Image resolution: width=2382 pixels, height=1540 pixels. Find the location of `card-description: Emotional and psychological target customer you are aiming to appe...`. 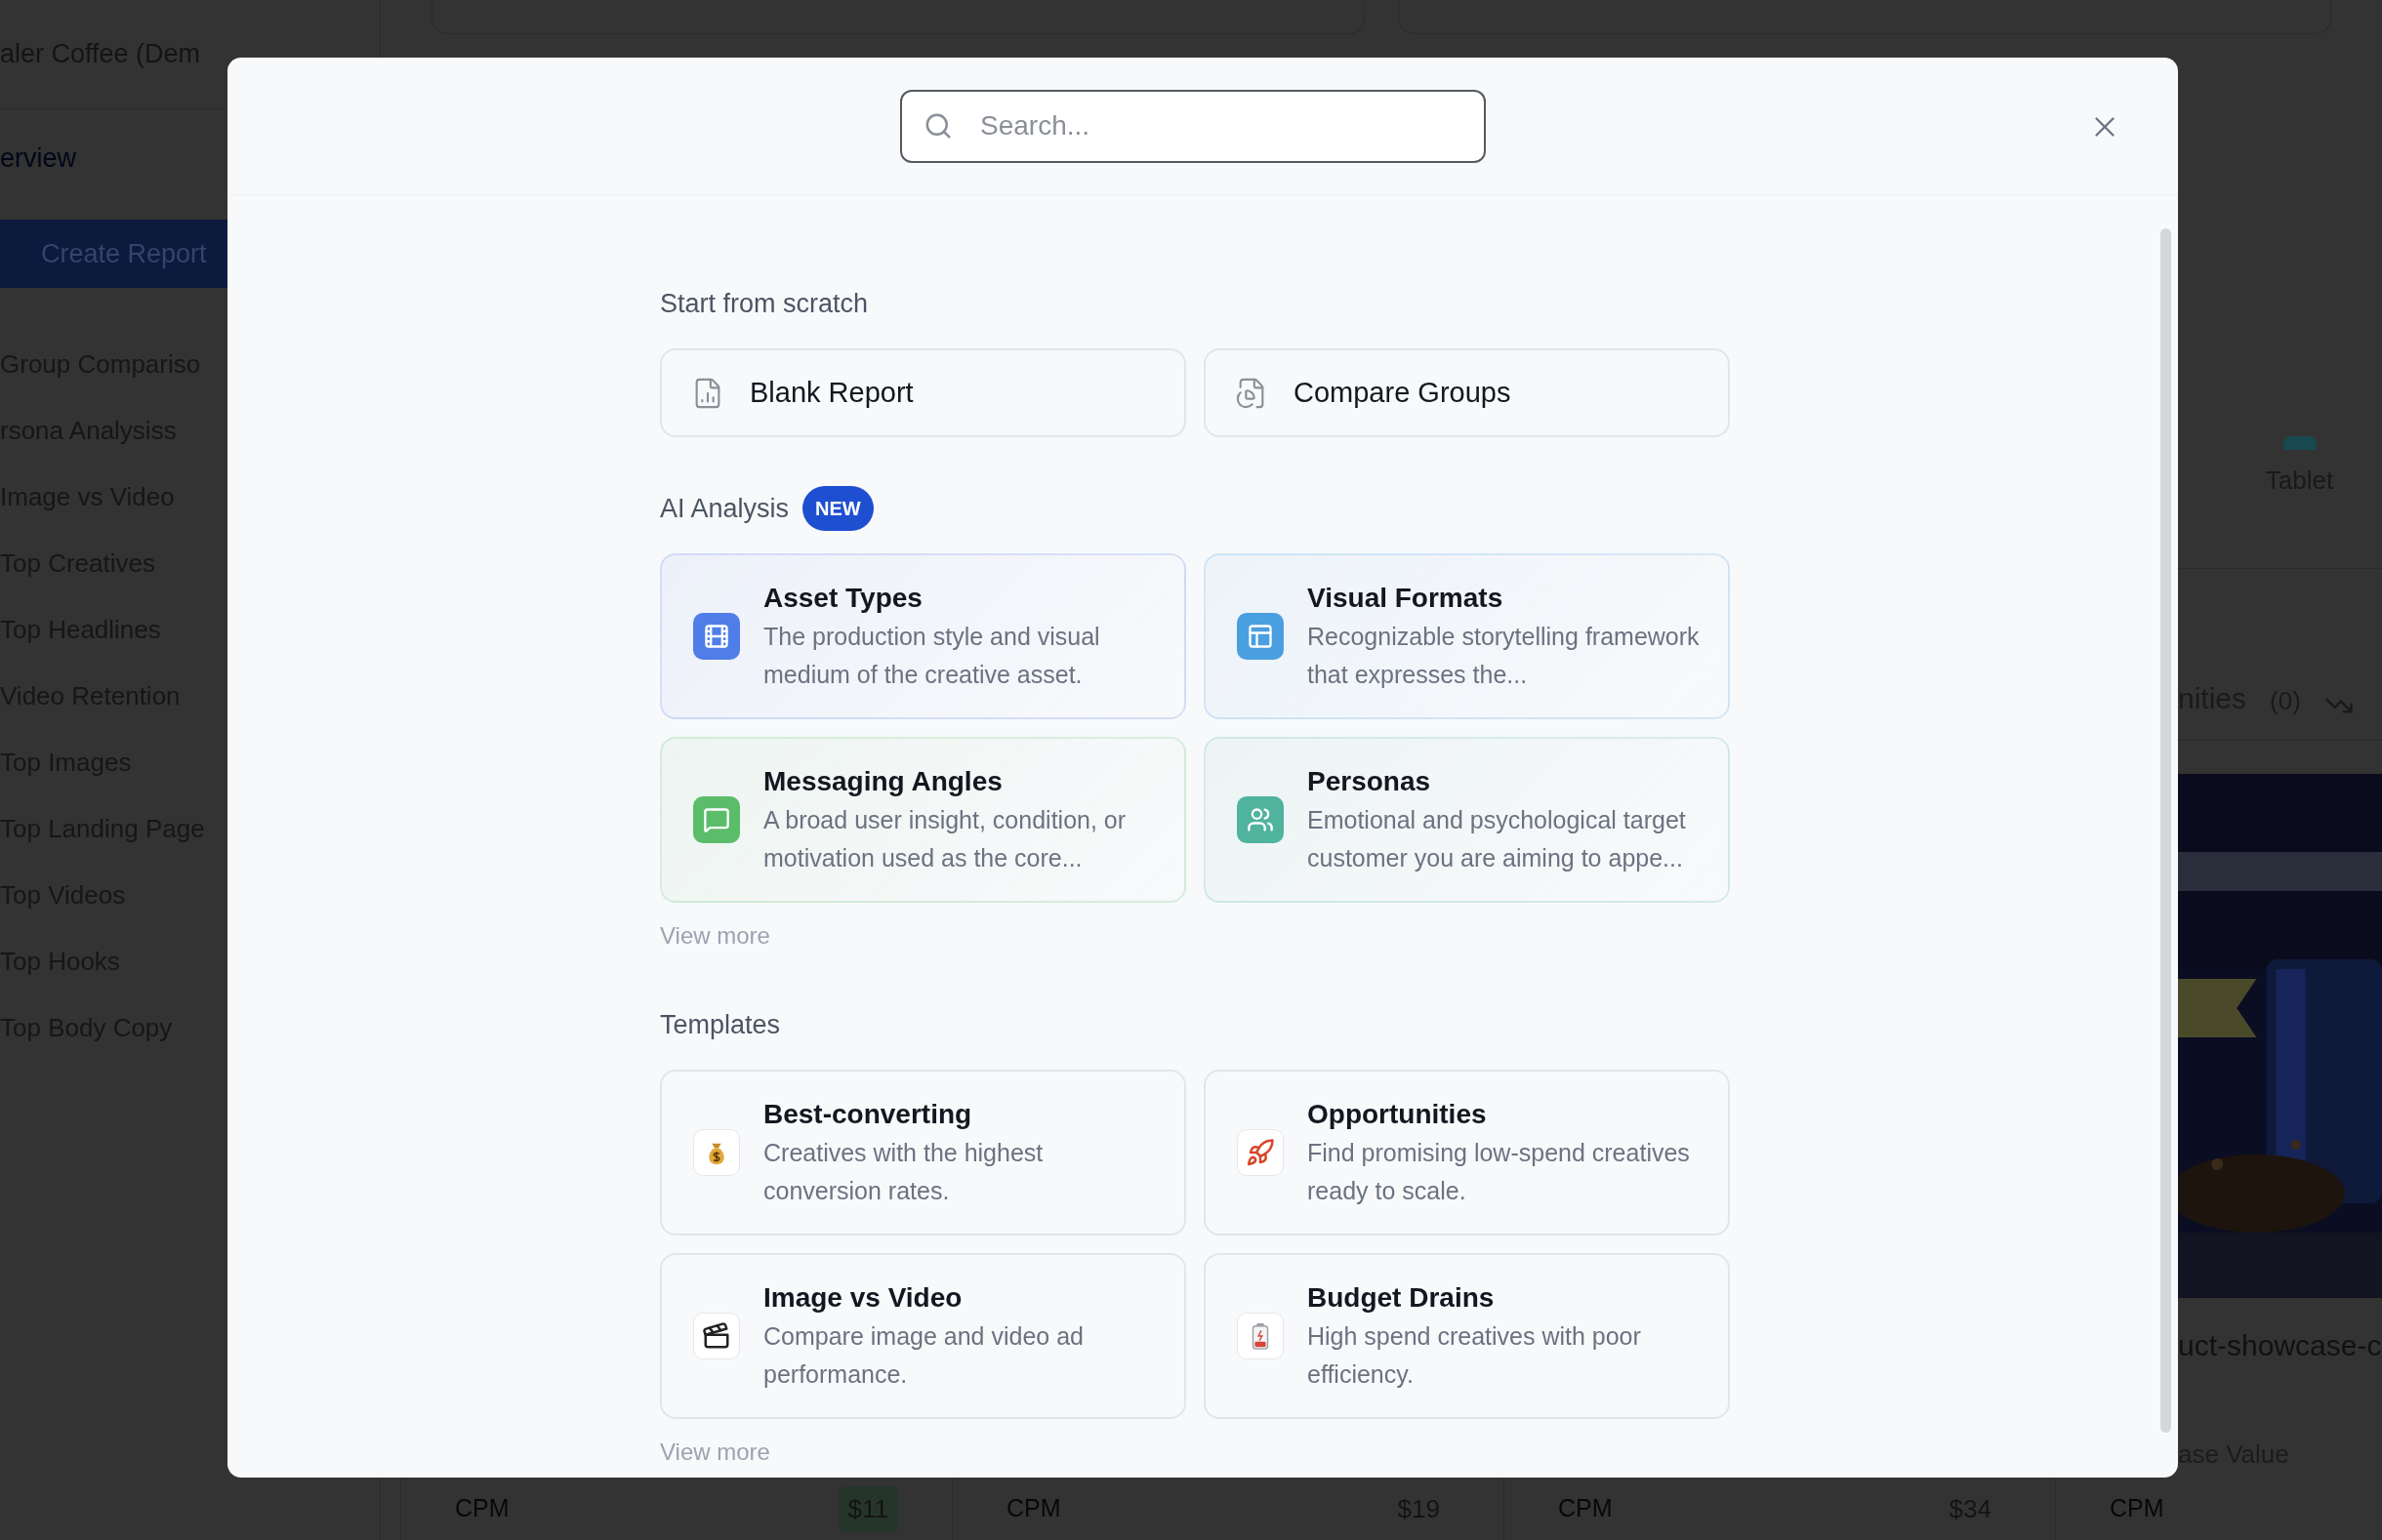

card-description: Emotional and psychological target customer you are aiming to appe... is located at coordinates (1497, 839).